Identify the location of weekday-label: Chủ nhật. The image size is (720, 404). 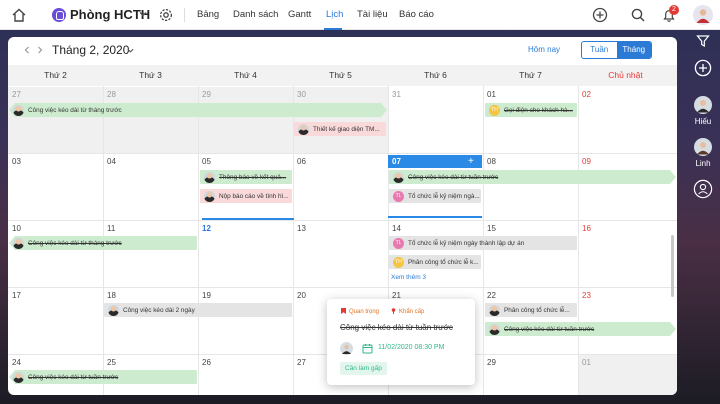
(625, 75).